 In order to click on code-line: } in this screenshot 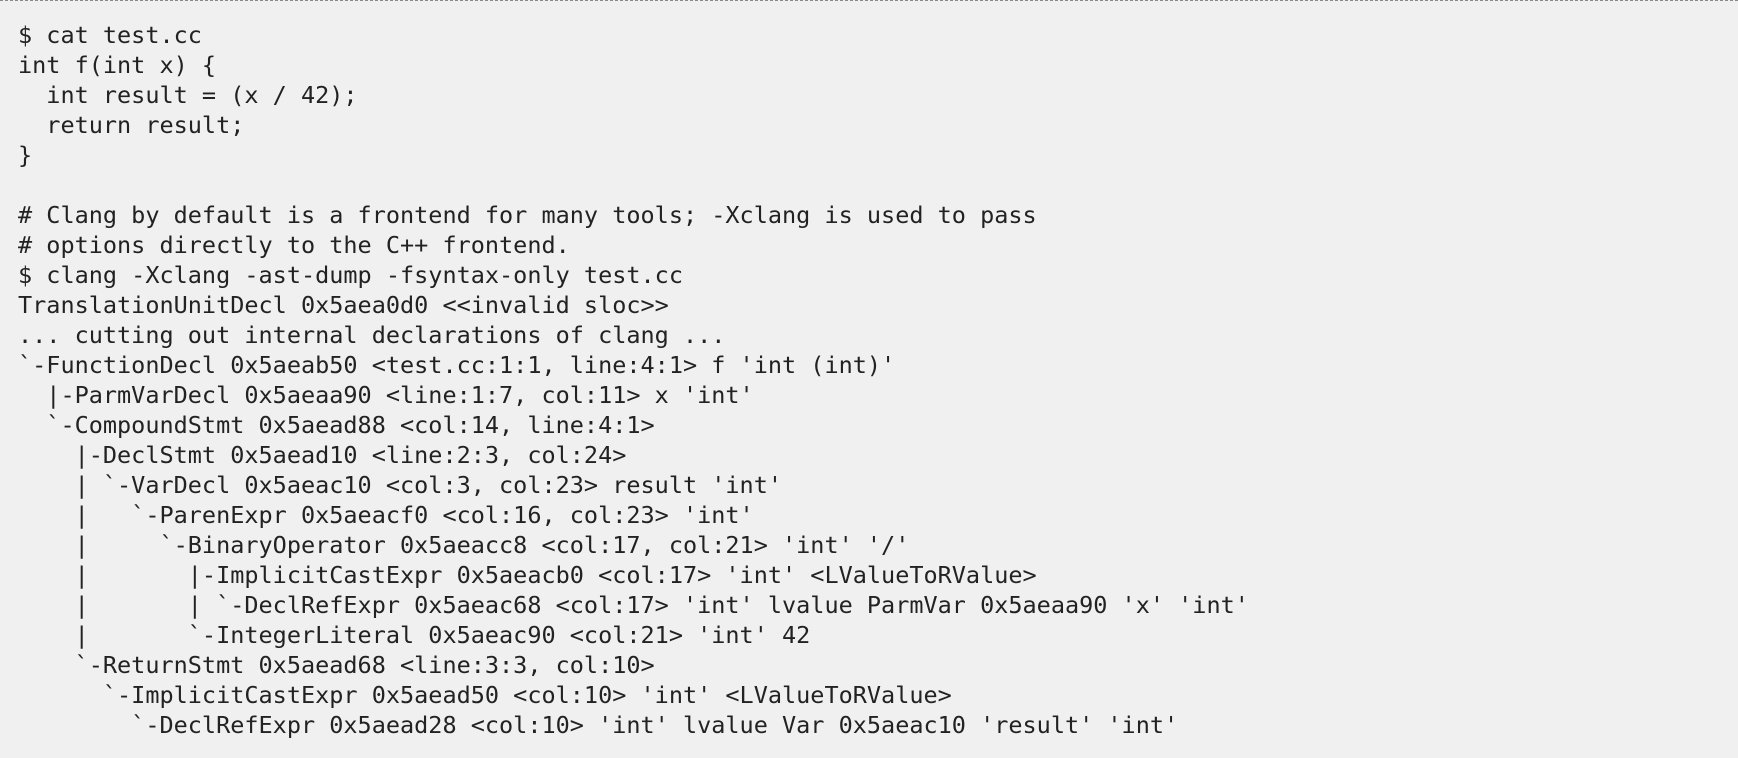, I will do `click(25, 155)`.